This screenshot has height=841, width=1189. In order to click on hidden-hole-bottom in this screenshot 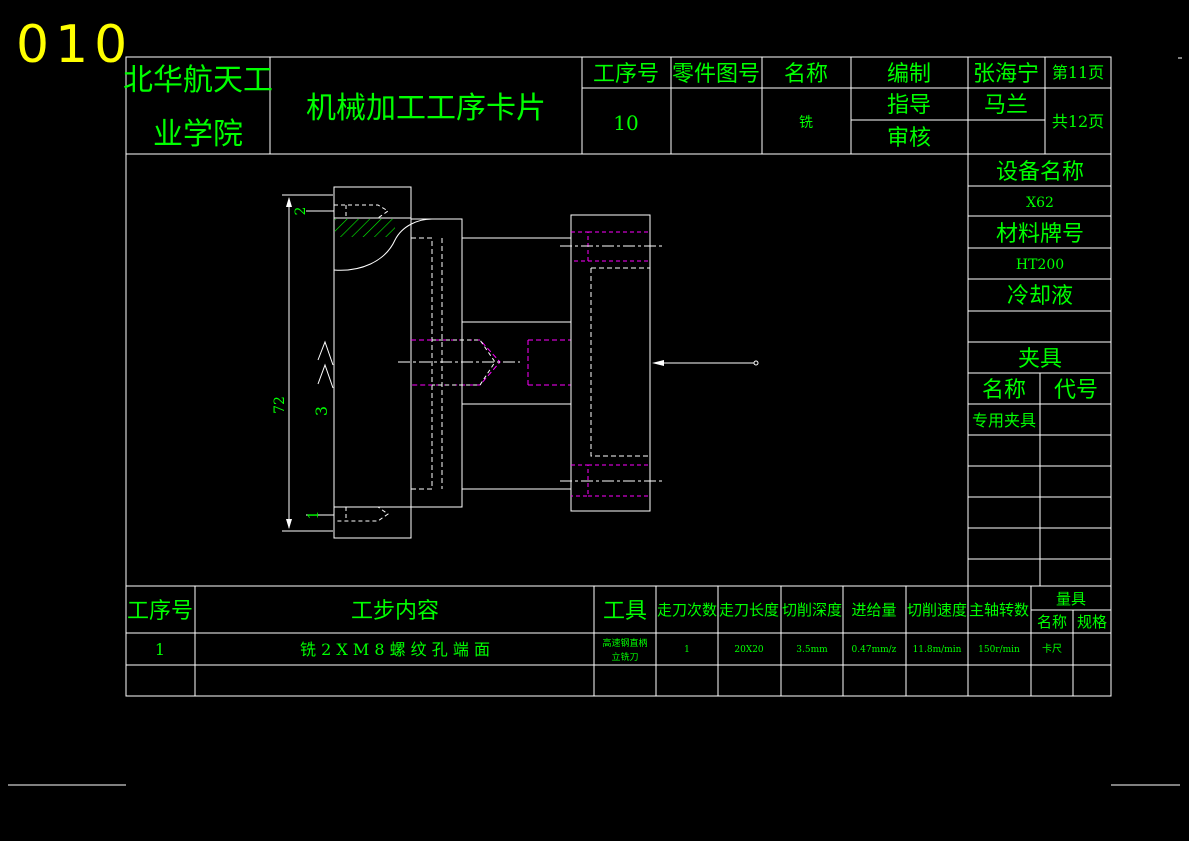, I will do `click(361, 514)`.